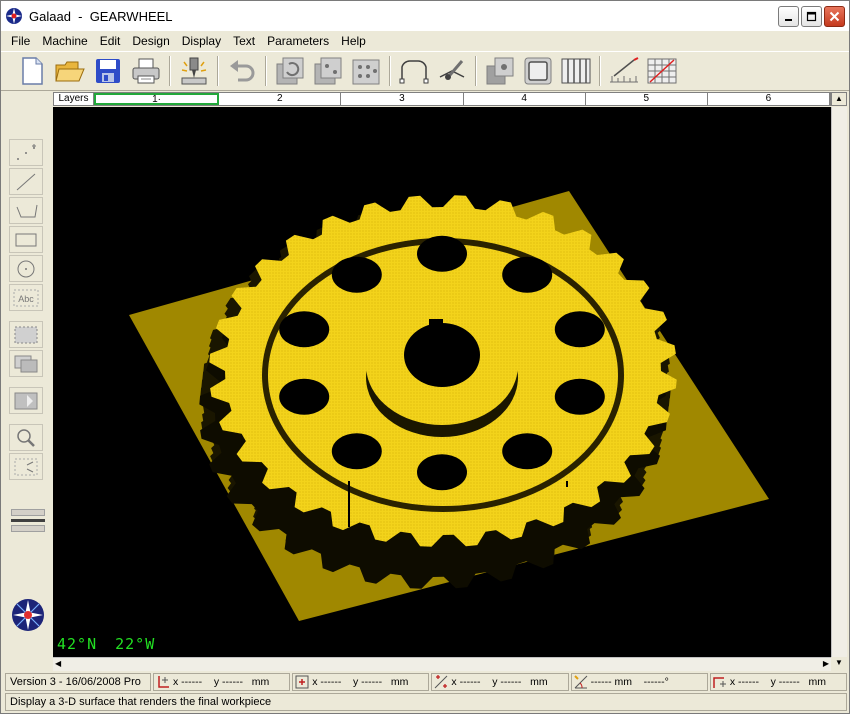 Image resolution: width=850 pixels, height=714 pixels. Describe the element at coordinates (525, 99) in the screenshot. I see `layer-tab-4: 4` at that location.